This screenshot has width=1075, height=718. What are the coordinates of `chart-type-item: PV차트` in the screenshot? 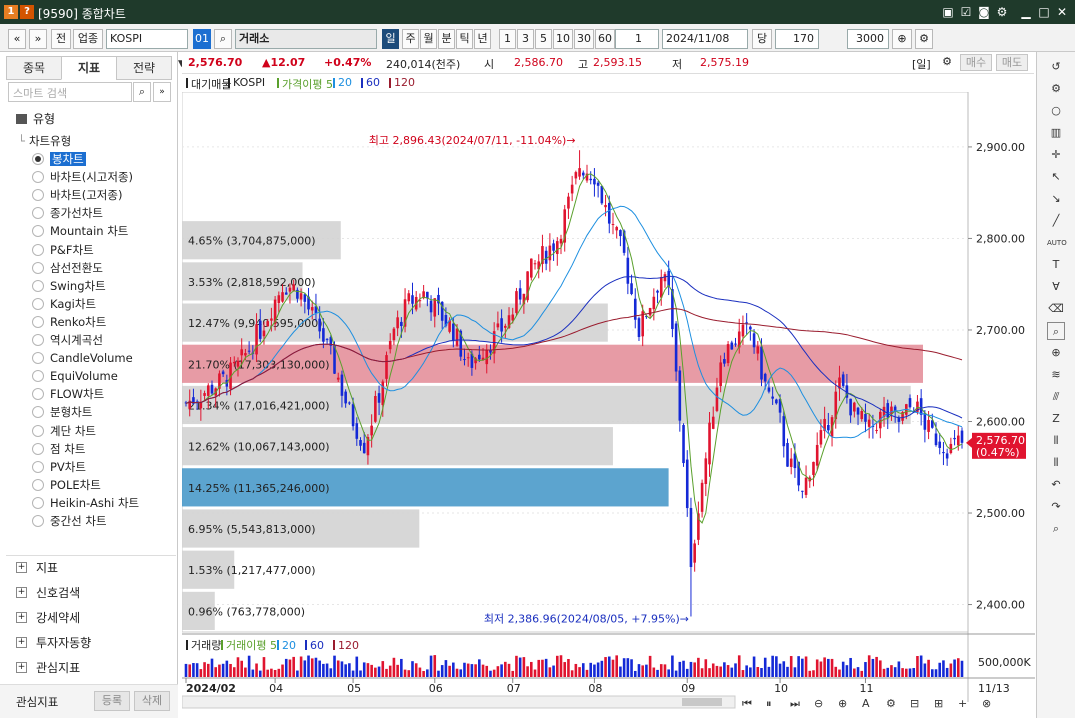 It's located at (59, 467).